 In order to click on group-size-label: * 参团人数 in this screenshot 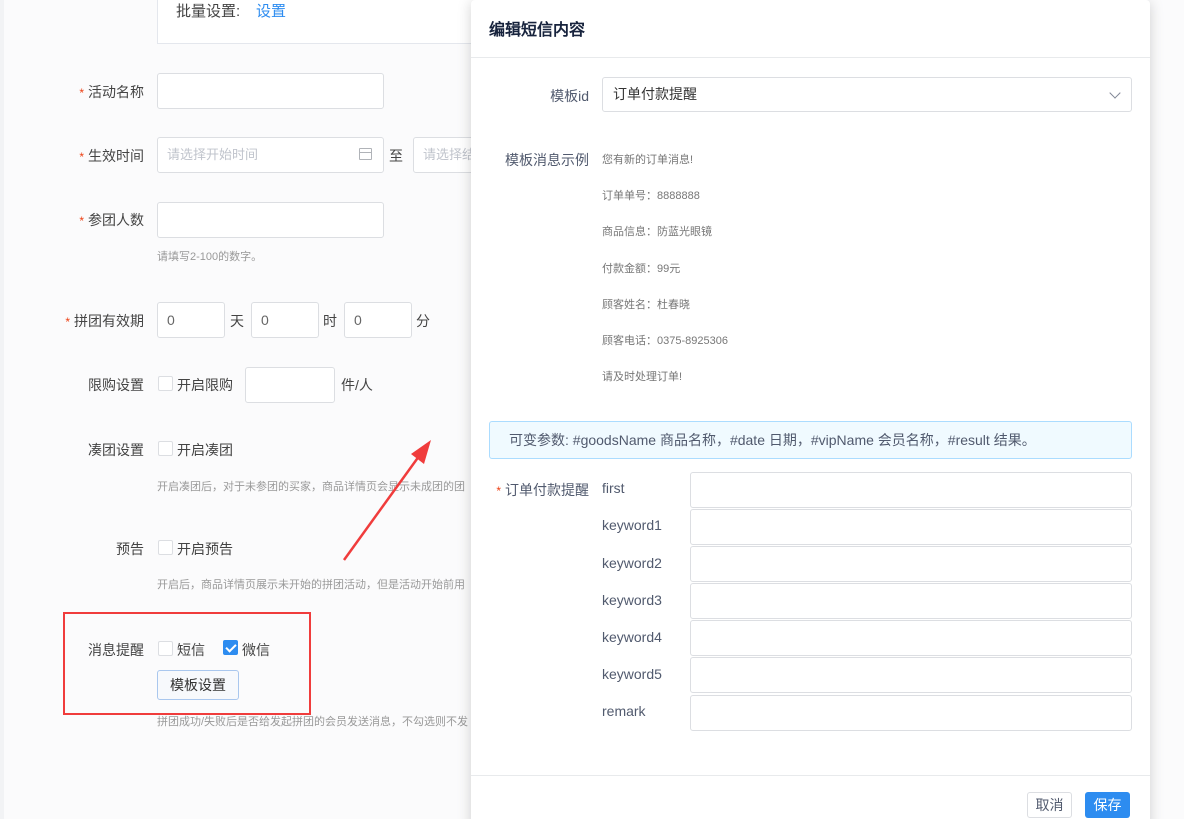, I will do `click(111, 220)`.